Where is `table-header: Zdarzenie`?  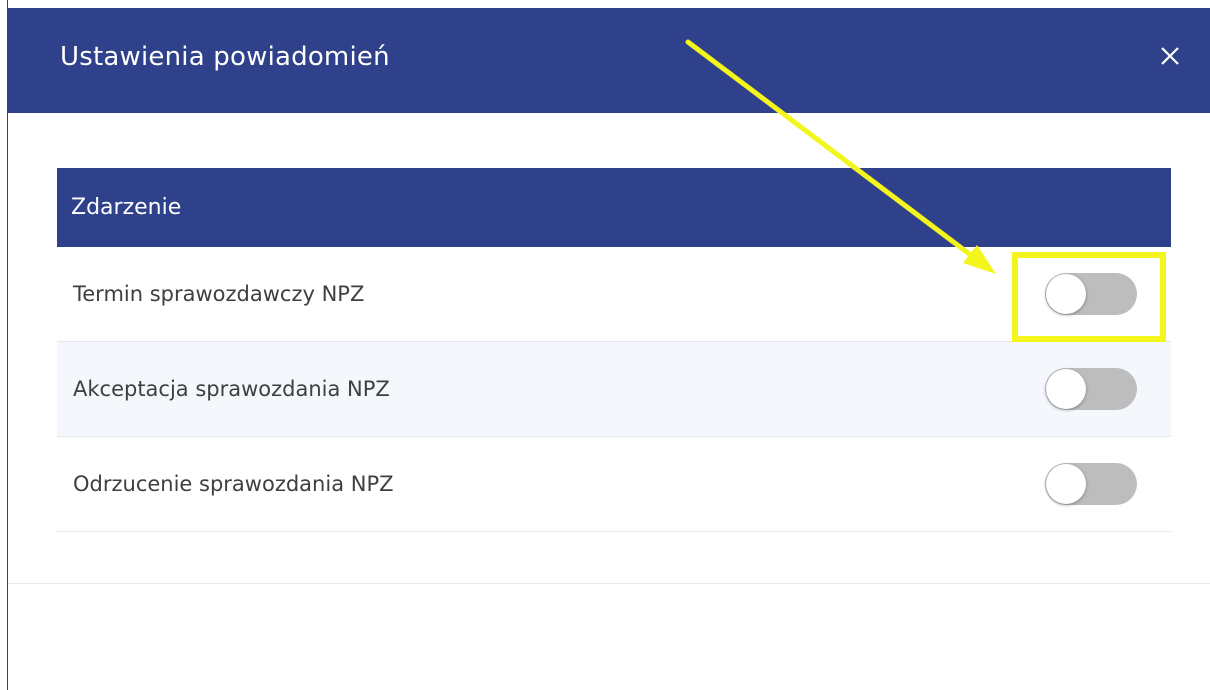 table-header: Zdarzenie is located at coordinates (614, 207).